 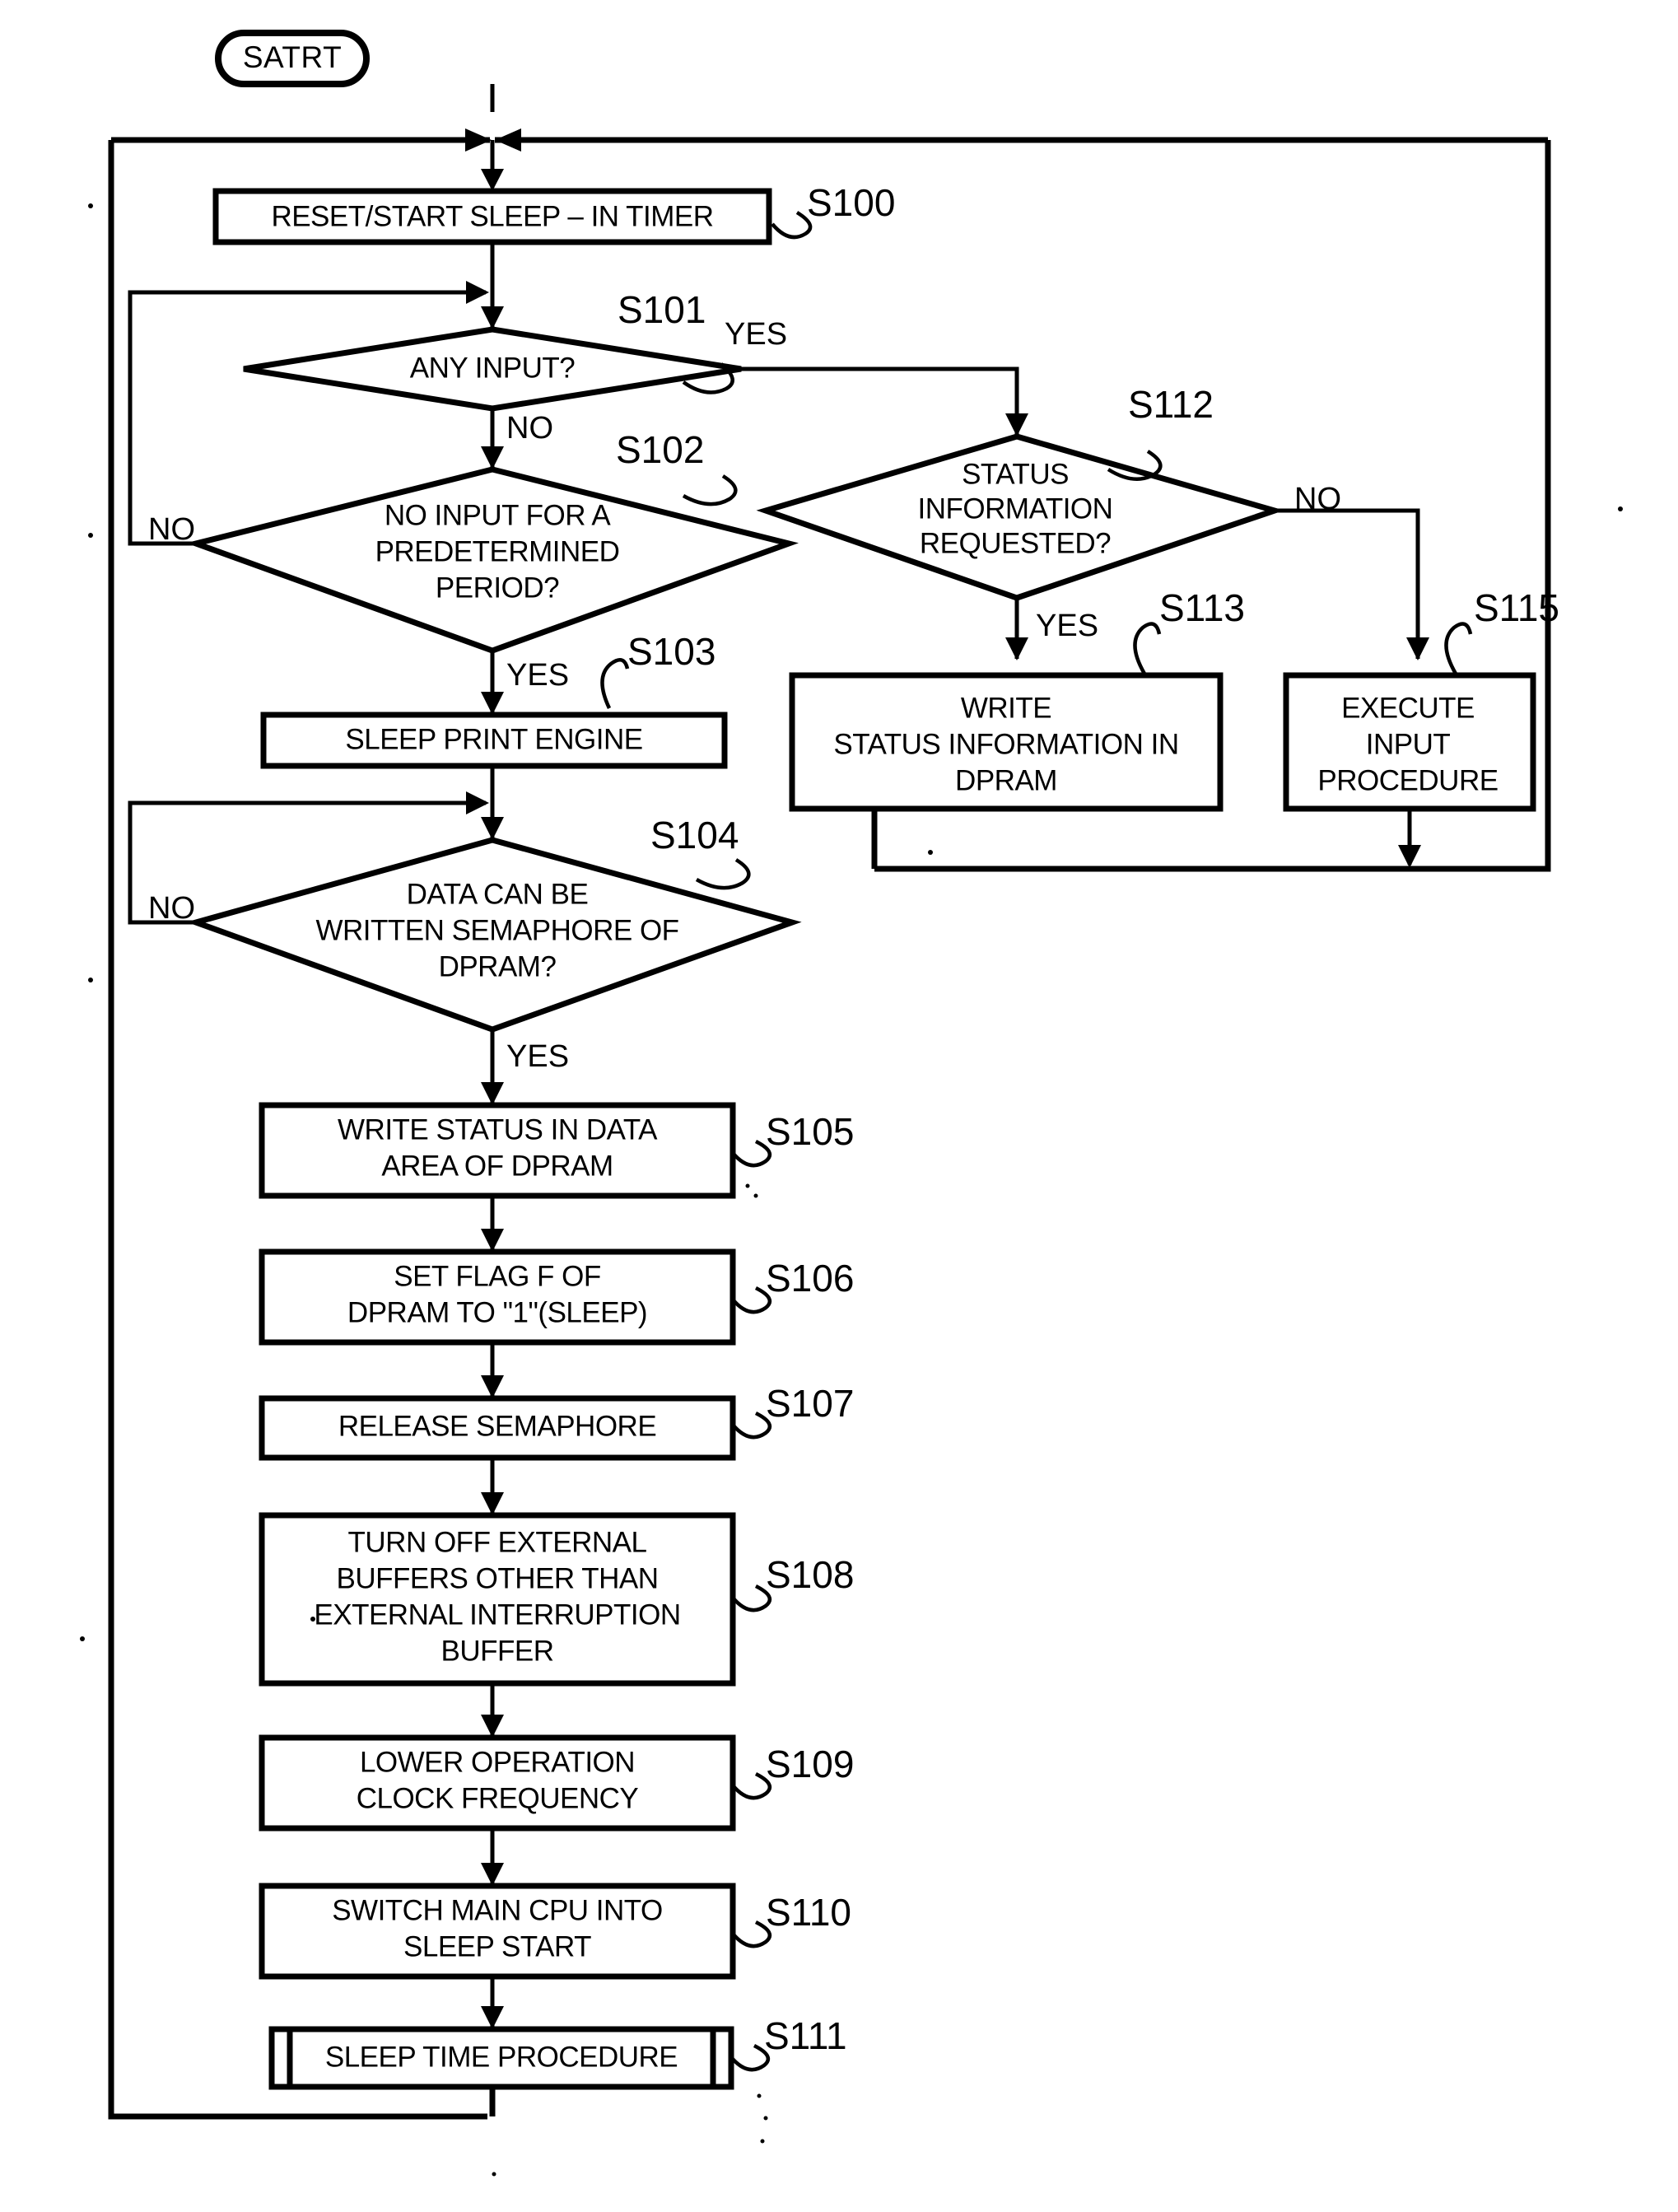 I want to click on s106-box-line-1: SET FLAG F OF, so click(x=497, y=1276).